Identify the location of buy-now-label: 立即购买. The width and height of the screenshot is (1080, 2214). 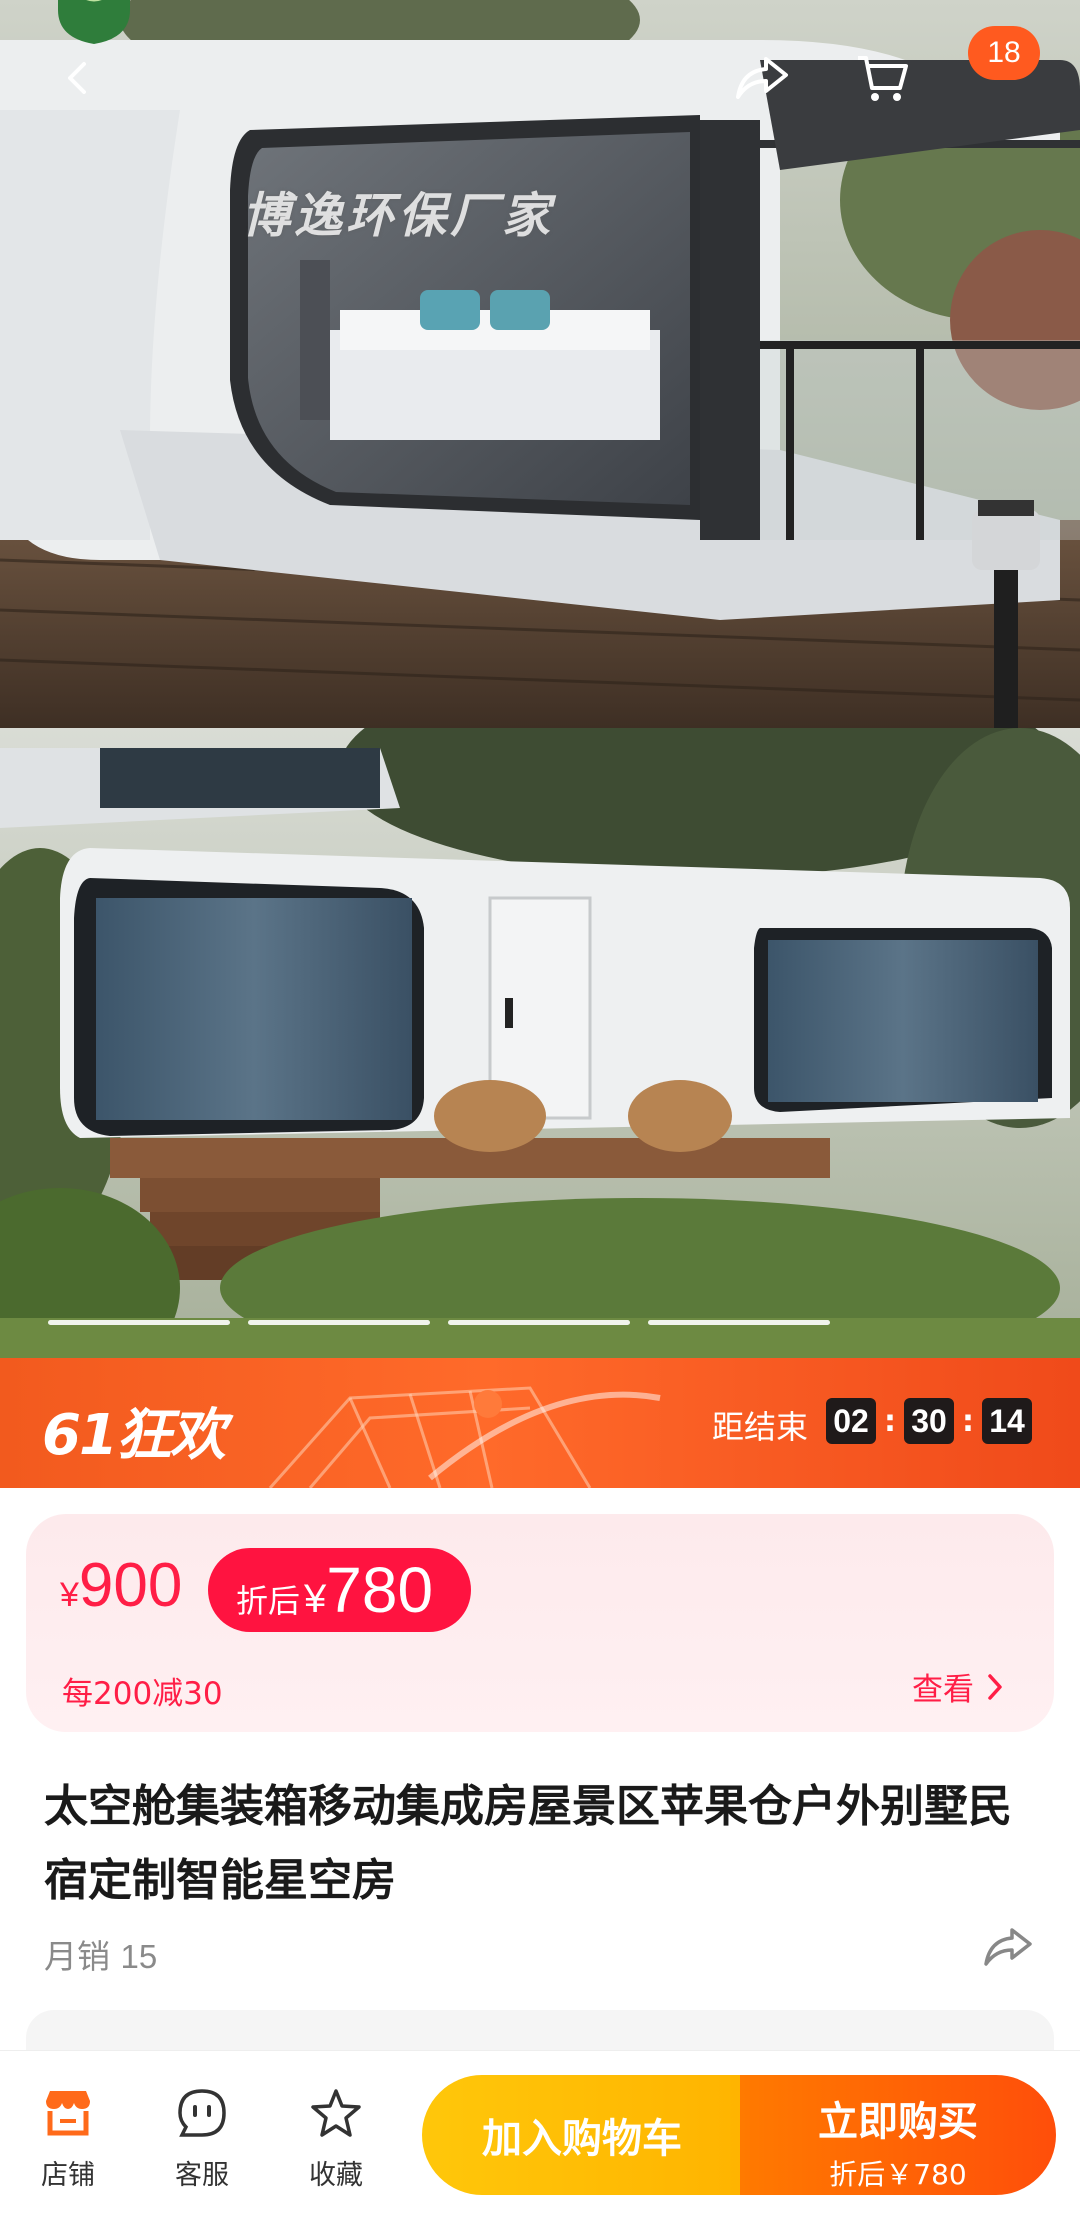
(898, 2122).